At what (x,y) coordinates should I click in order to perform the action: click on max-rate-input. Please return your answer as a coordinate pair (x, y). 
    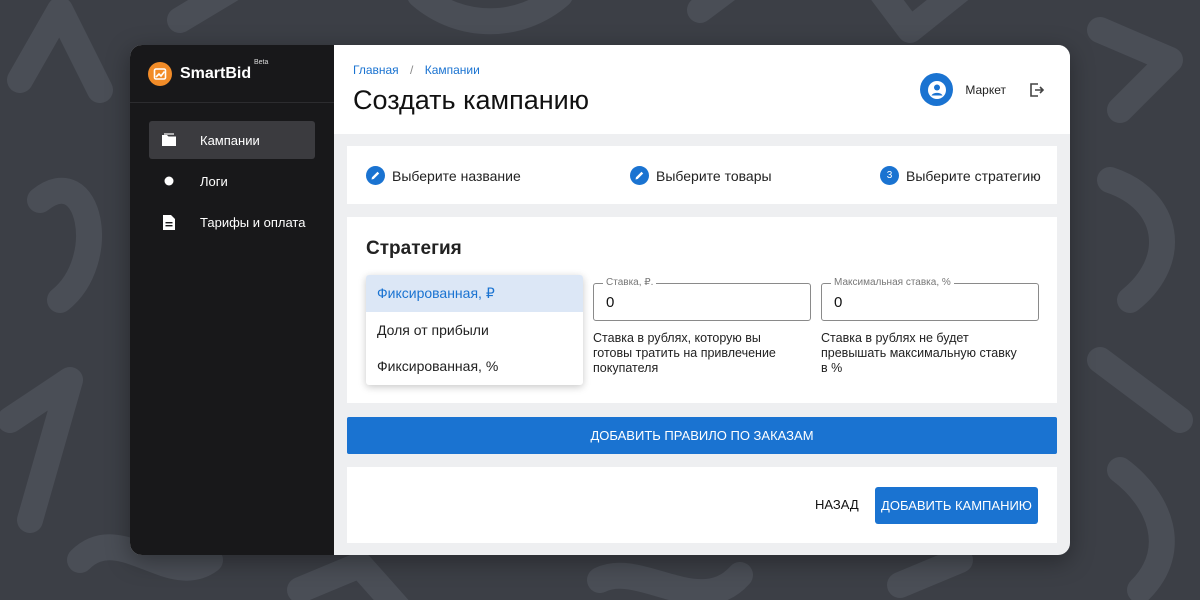
    Looking at the image, I should click on (929, 302).